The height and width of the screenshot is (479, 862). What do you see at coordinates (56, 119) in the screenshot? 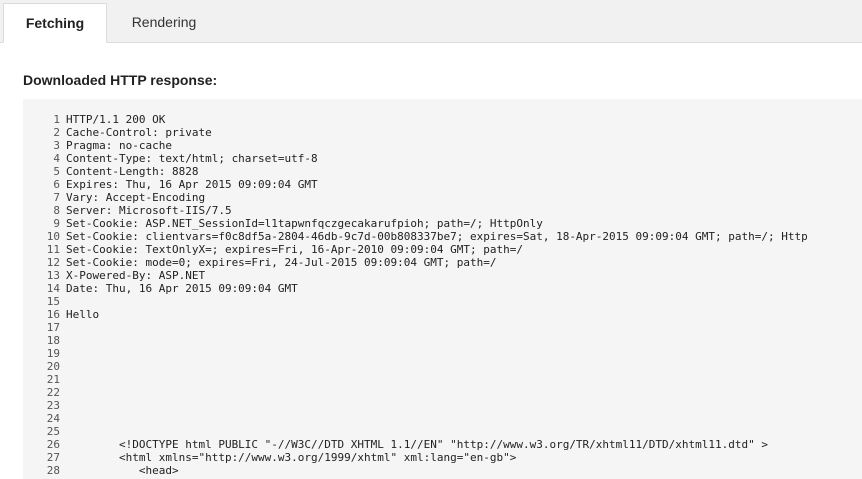
I see `line-number: 1` at bounding box center [56, 119].